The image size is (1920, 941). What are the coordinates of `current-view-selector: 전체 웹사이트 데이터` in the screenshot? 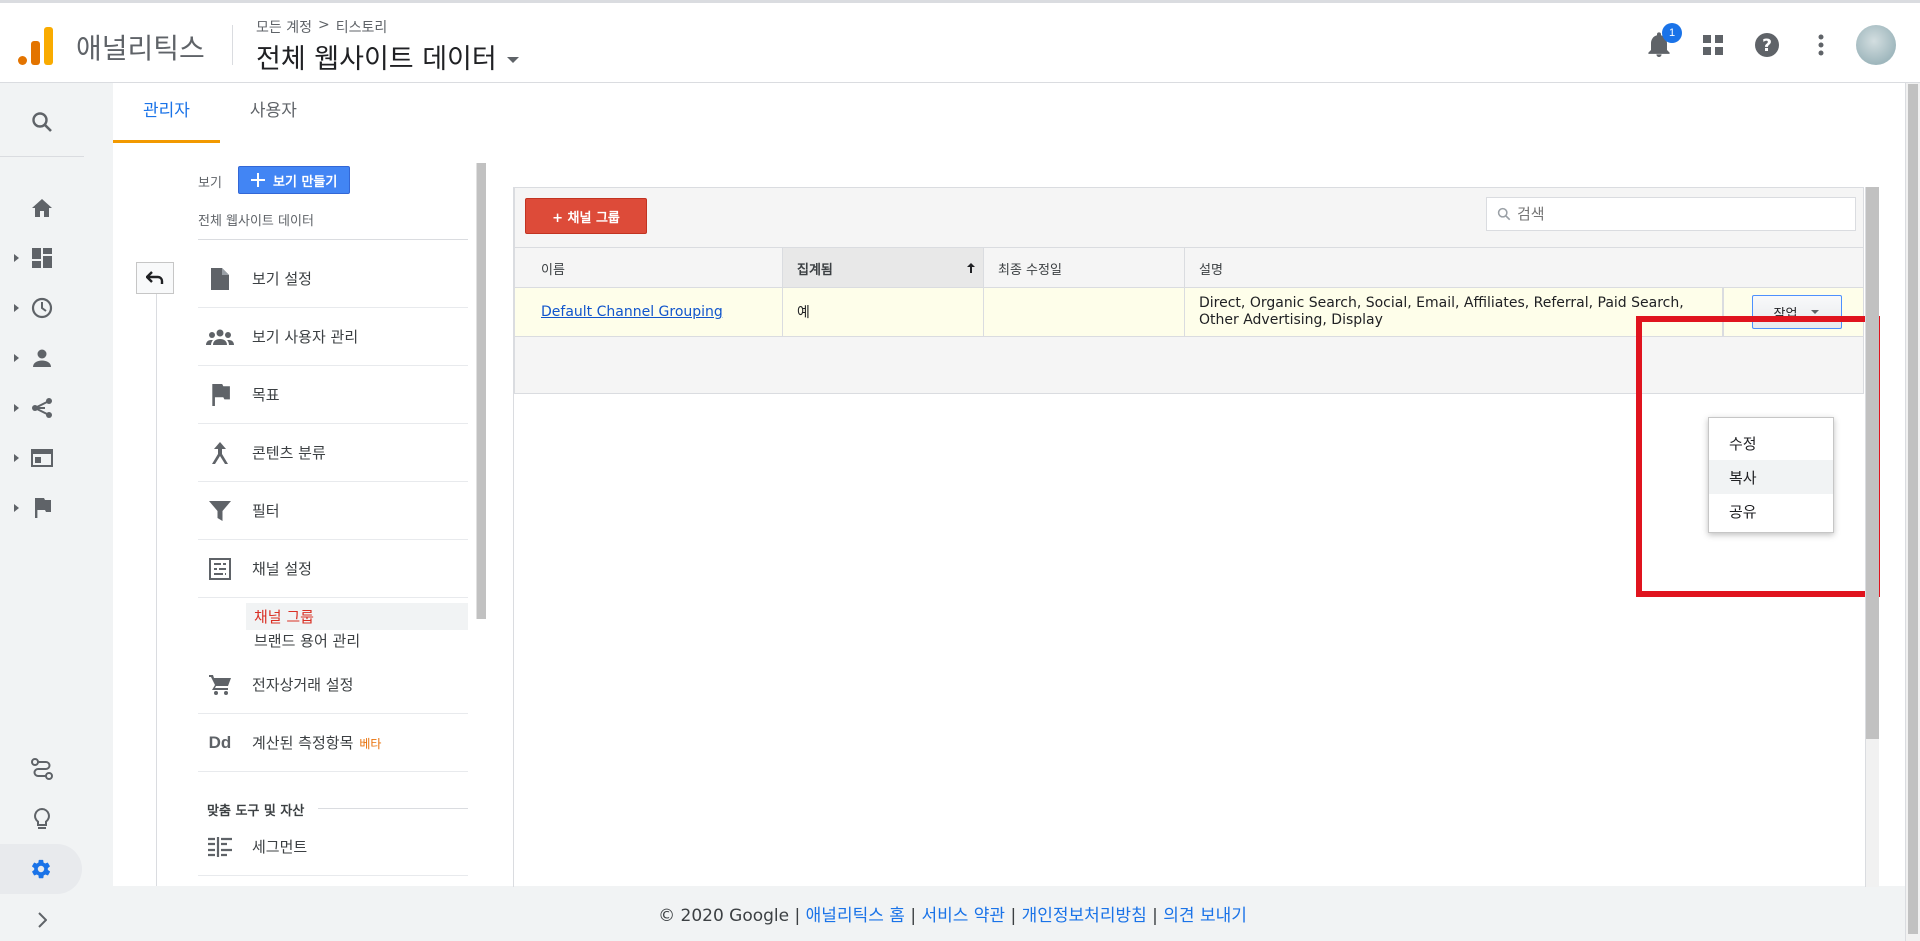 It's located at (333, 225).